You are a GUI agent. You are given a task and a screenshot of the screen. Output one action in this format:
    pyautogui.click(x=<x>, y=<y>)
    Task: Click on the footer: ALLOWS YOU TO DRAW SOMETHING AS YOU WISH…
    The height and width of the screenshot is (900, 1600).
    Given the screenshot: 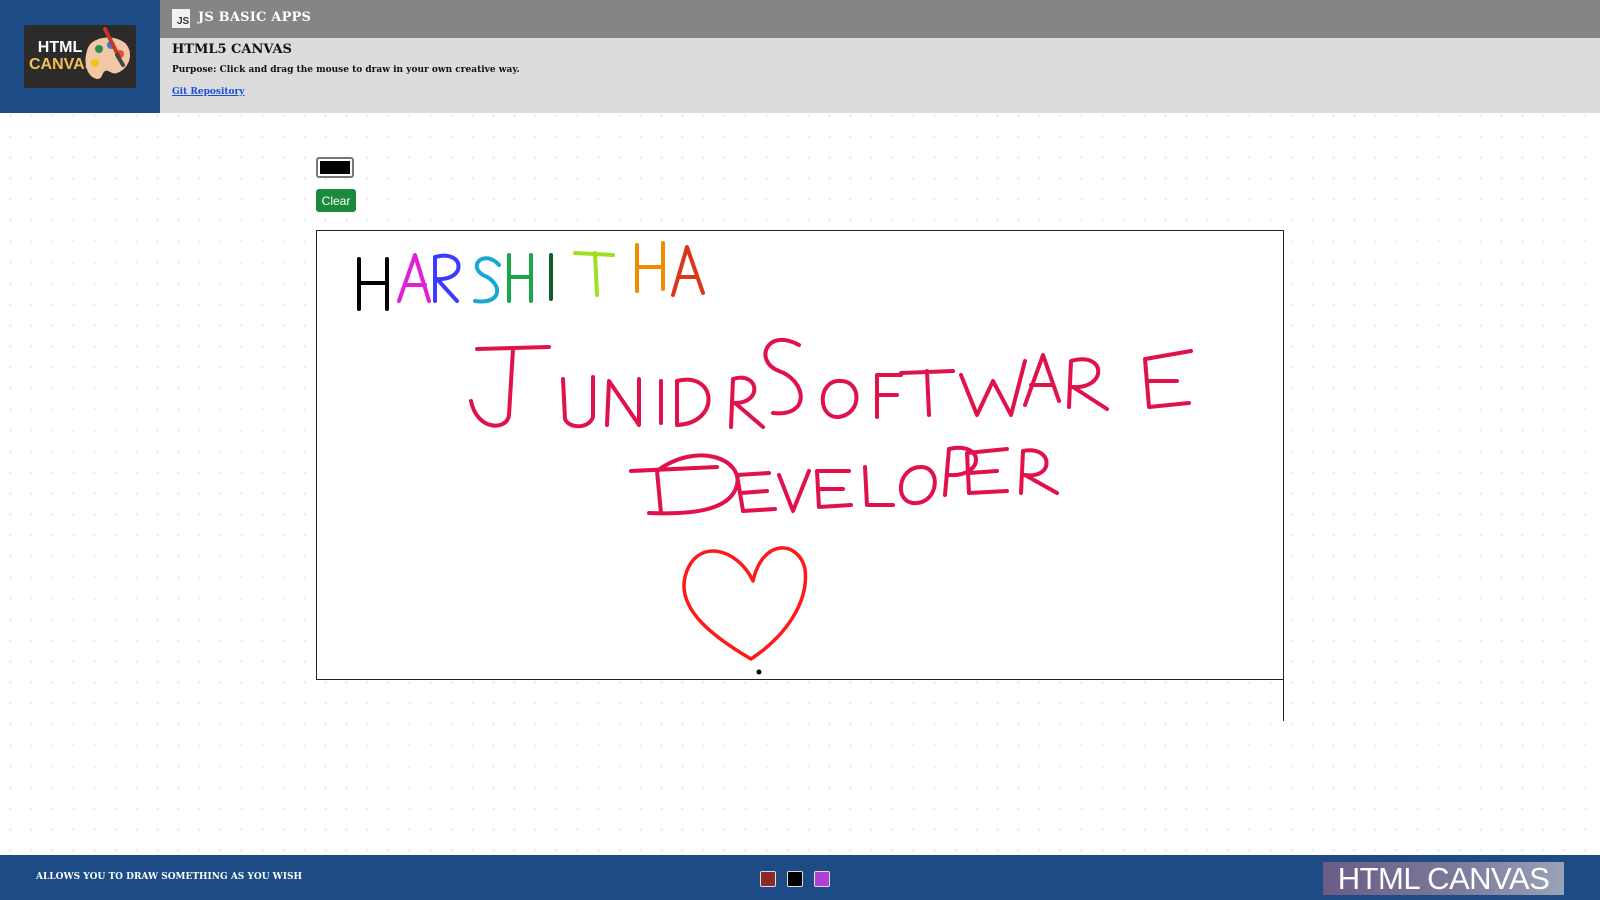 What is the action you would take?
    pyautogui.click(x=800, y=877)
    